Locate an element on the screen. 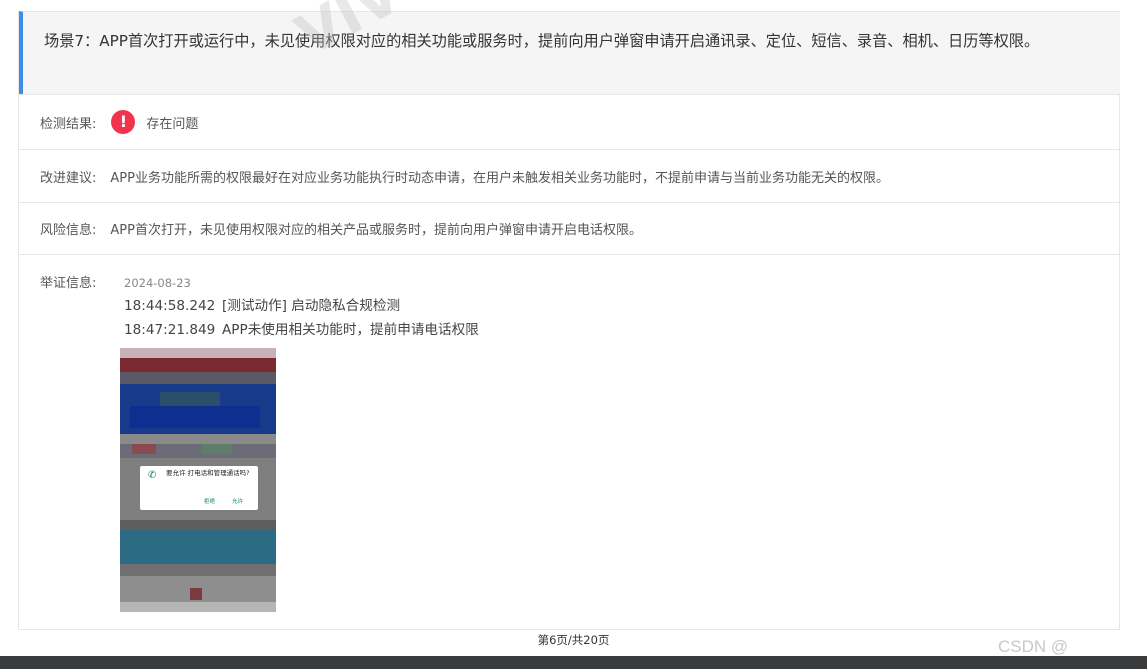 The width and height of the screenshot is (1147, 669). log-entry: 18:44:58.242 [测试动作] 启动隐私合规检测 is located at coordinates (424, 307).